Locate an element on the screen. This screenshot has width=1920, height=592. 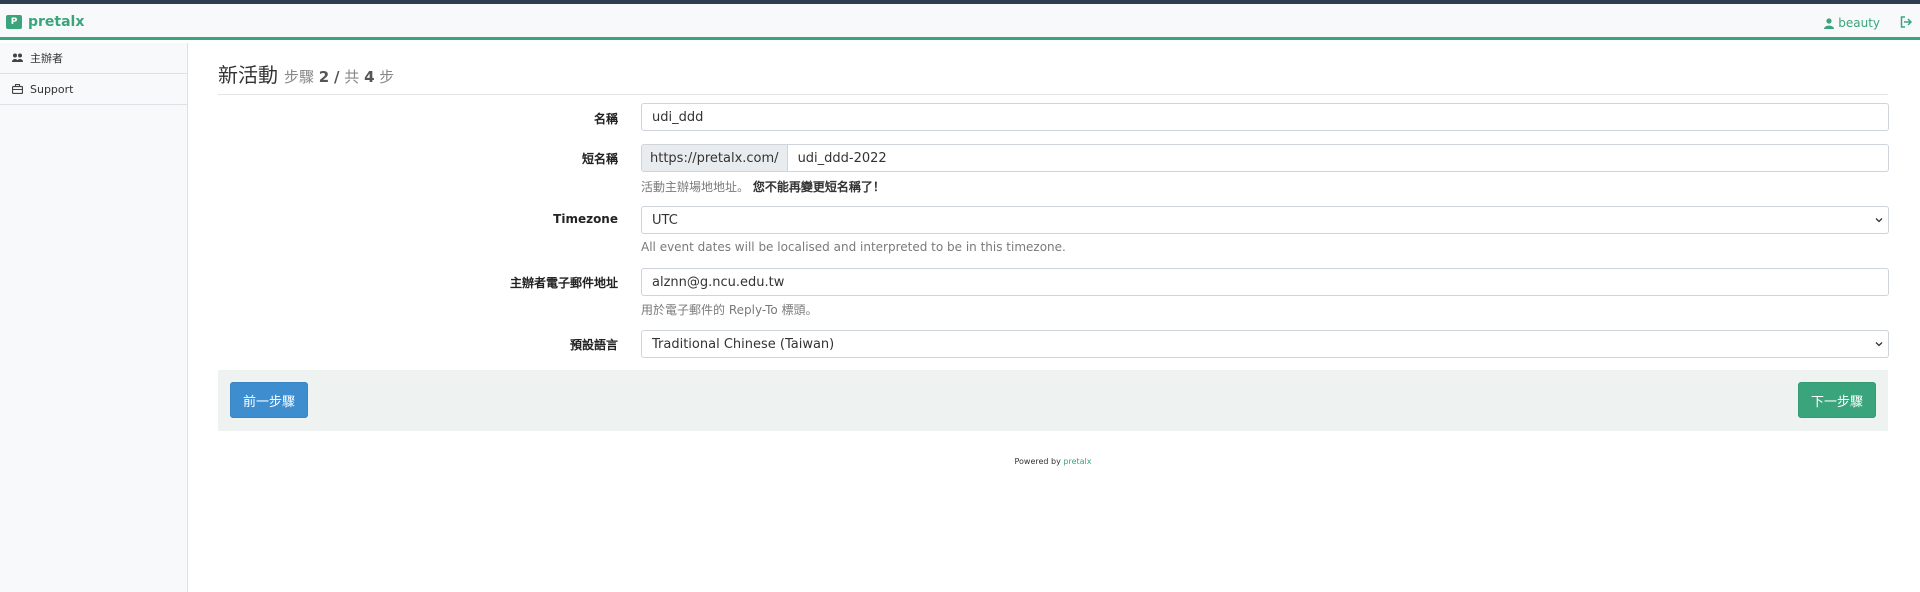
footer-pretalx-link: pretalx is located at coordinates (1077, 461).